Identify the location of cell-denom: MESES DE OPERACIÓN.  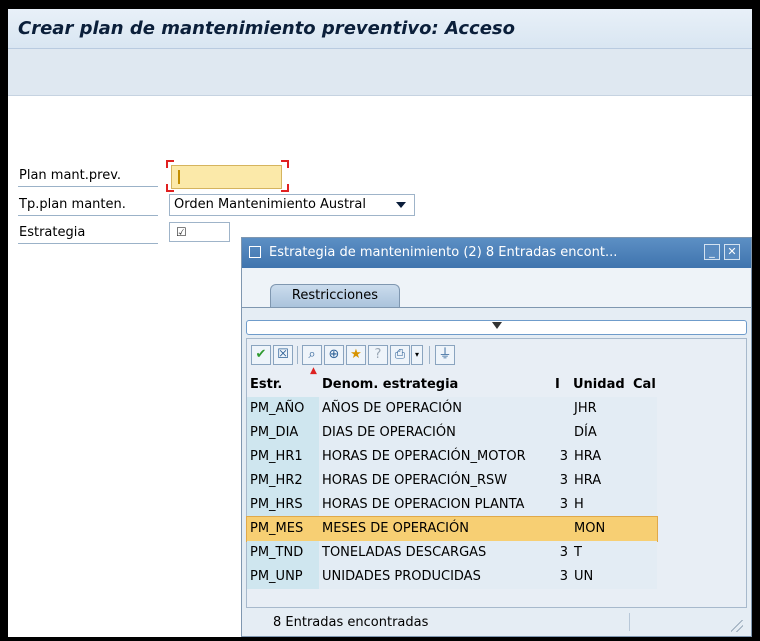
(395, 528).